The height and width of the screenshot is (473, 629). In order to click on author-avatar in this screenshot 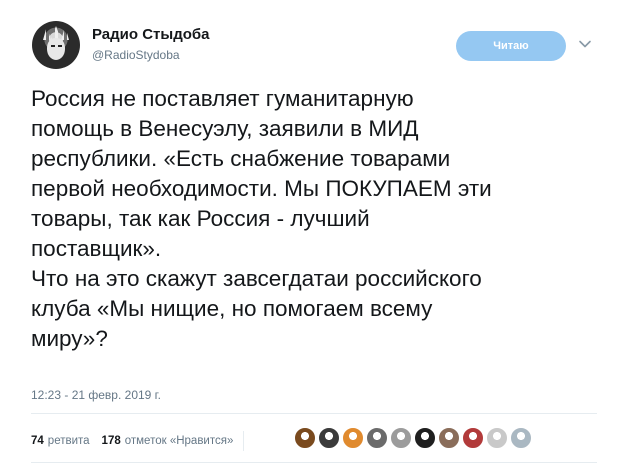, I will do `click(56, 45)`.